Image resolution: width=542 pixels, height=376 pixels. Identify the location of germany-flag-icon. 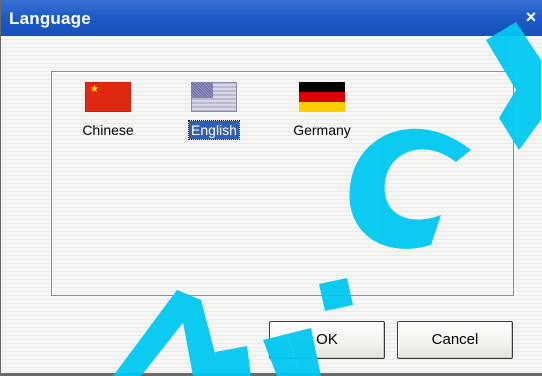
(322, 97).